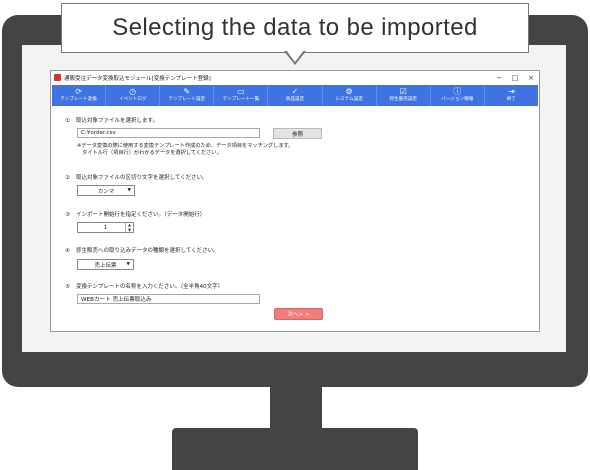  What do you see at coordinates (67, 121) in the screenshot?
I see `step-number: ①` at bounding box center [67, 121].